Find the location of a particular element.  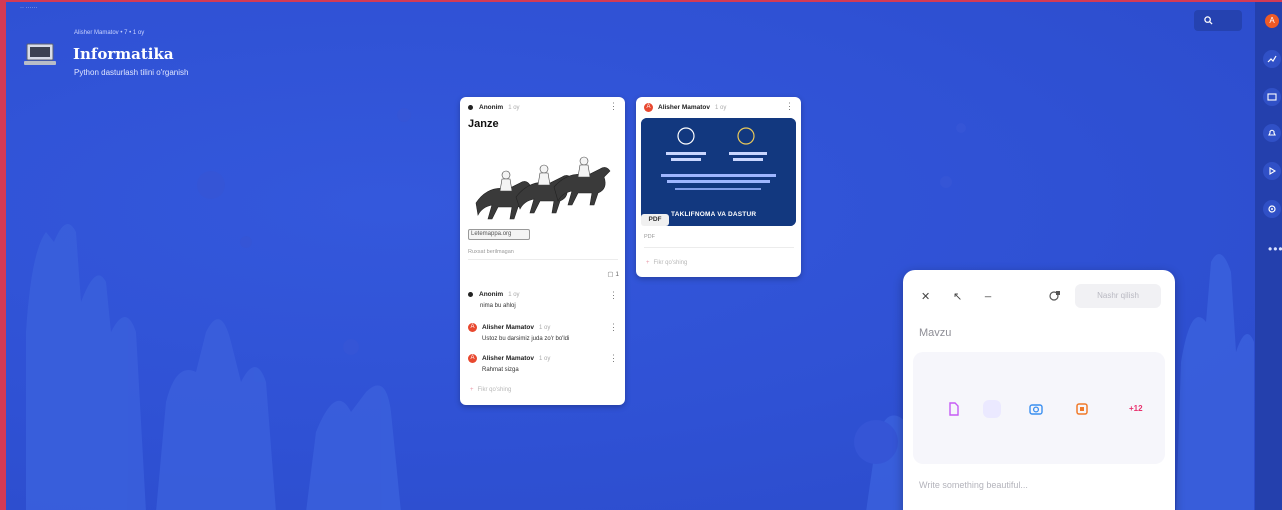

slideshow-icon is located at coordinates (1272, 97).